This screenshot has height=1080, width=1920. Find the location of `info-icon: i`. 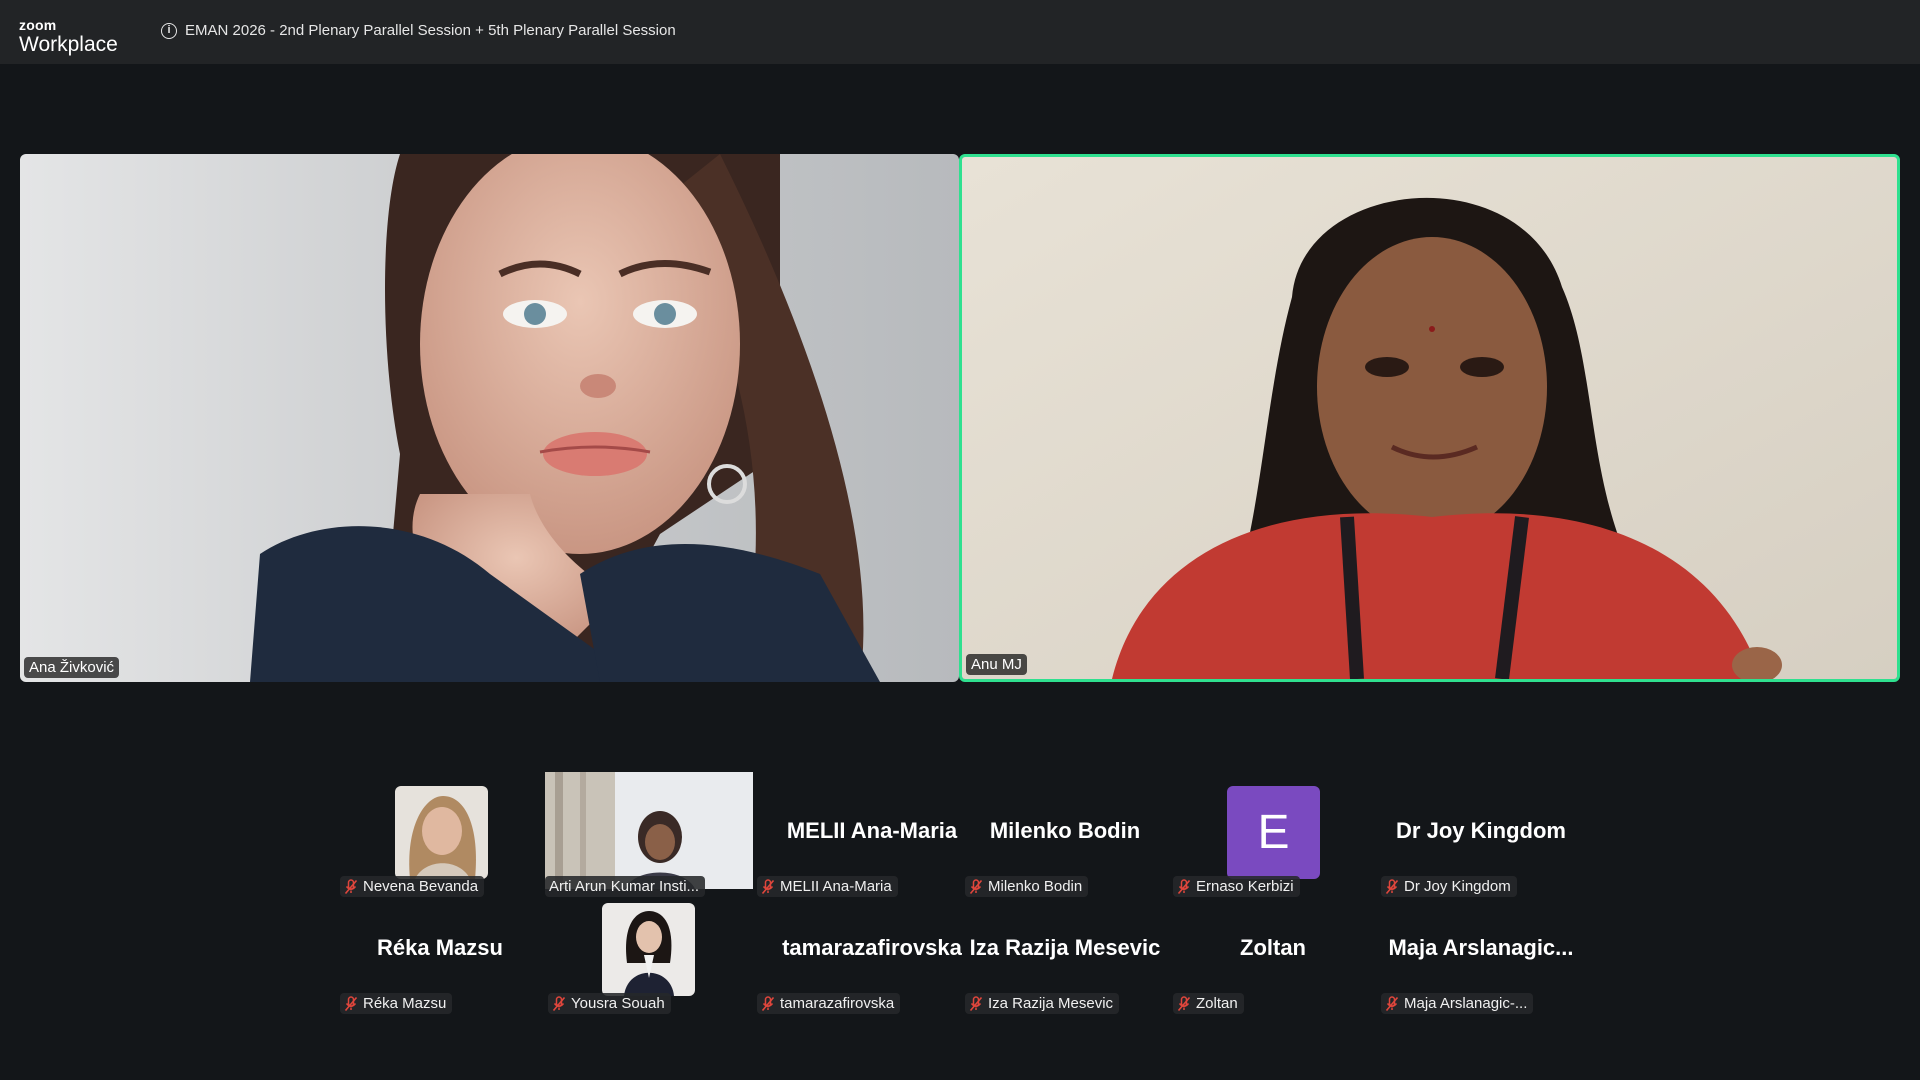

info-icon: i is located at coordinates (169, 30).